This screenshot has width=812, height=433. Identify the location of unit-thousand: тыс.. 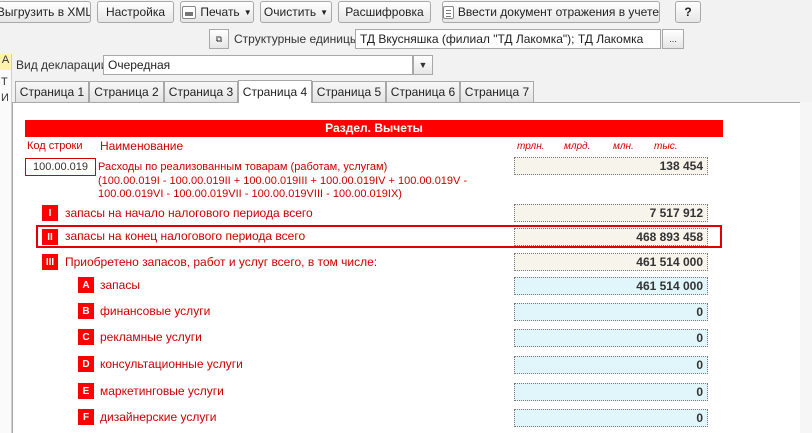
(666, 146).